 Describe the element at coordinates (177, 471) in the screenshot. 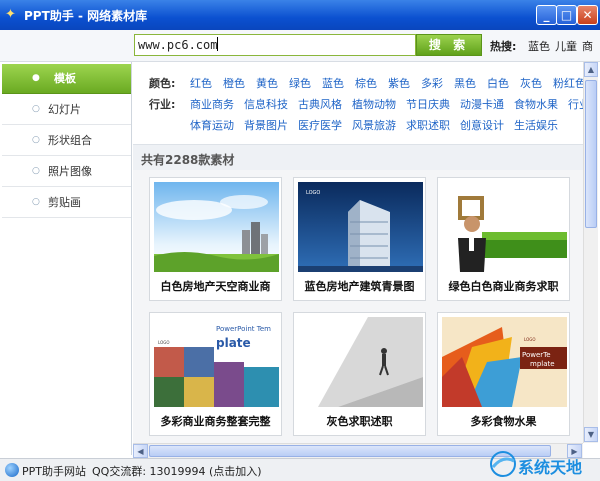

I see `qq-group-link: QQ交流群: 13019994 (点击加入)` at that location.